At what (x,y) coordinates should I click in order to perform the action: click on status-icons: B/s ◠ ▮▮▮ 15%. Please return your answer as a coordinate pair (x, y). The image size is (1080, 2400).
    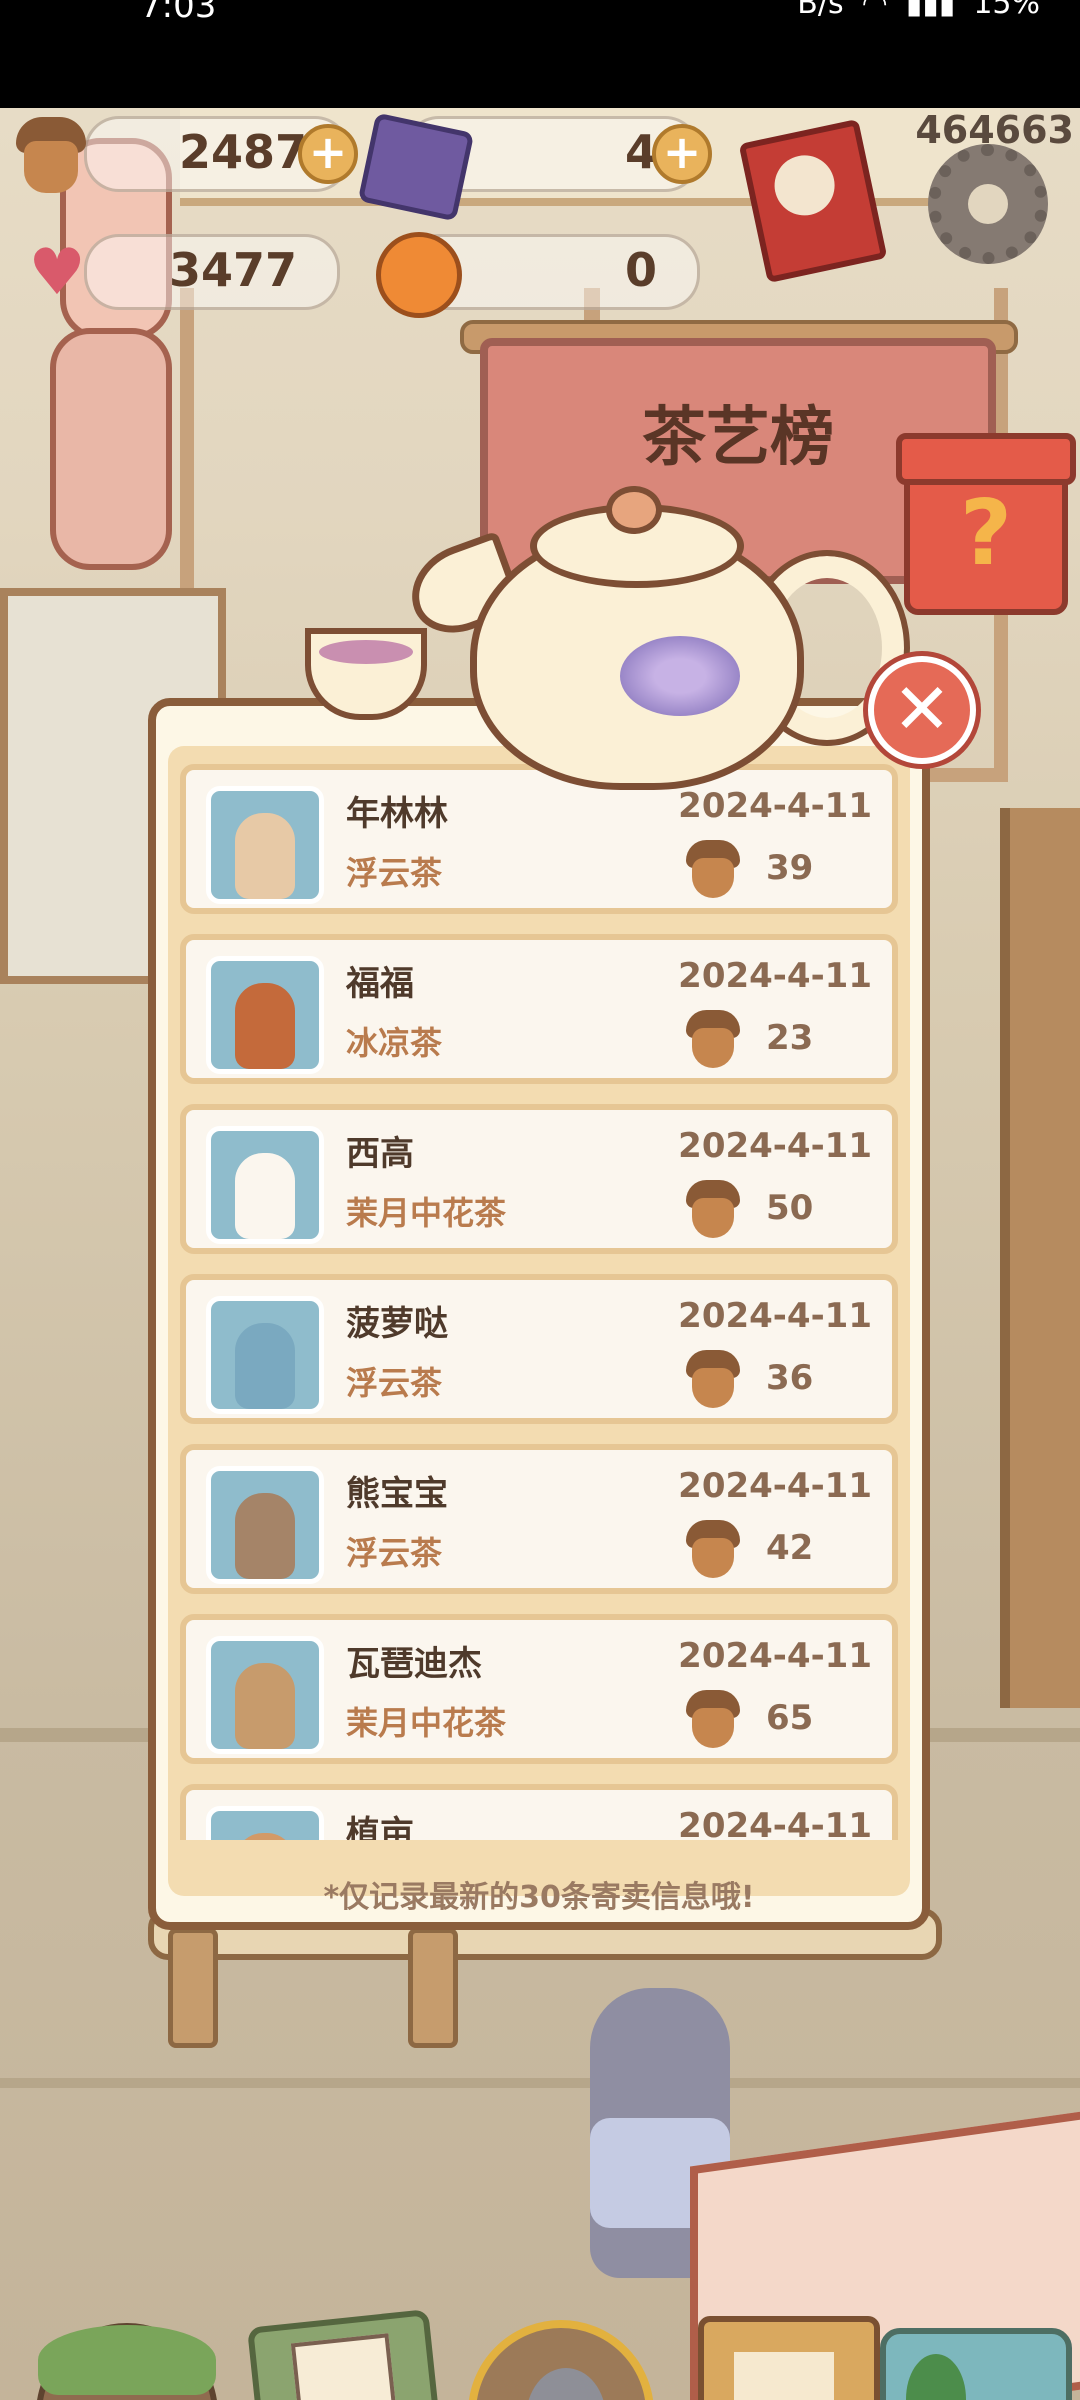
    Looking at the image, I should click on (918, 10).